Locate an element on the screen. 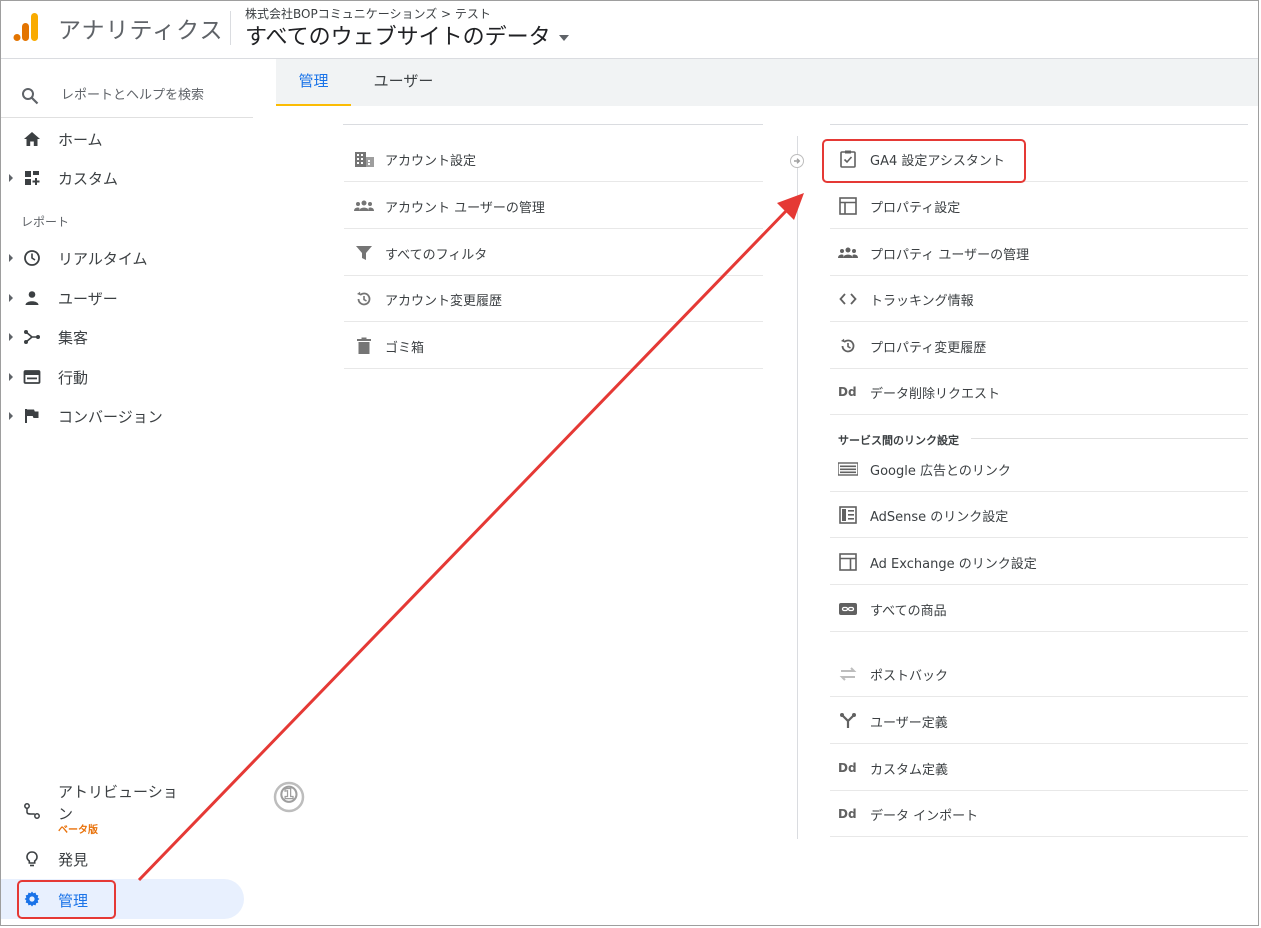 This screenshot has height=928, width=1261. ga4-highlight-box is located at coordinates (924, 161).